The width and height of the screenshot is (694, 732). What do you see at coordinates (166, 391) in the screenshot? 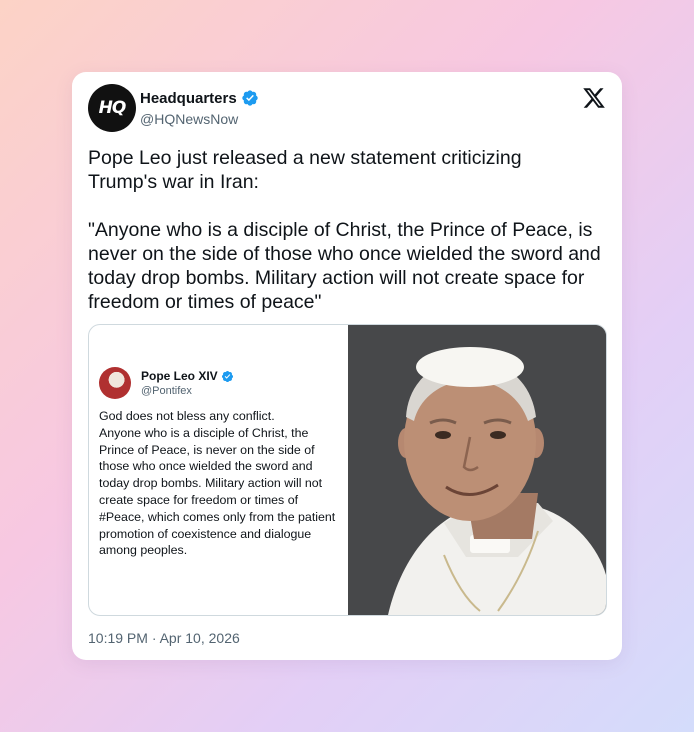
I see `embedded-account-handle: @Pontifex` at bounding box center [166, 391].